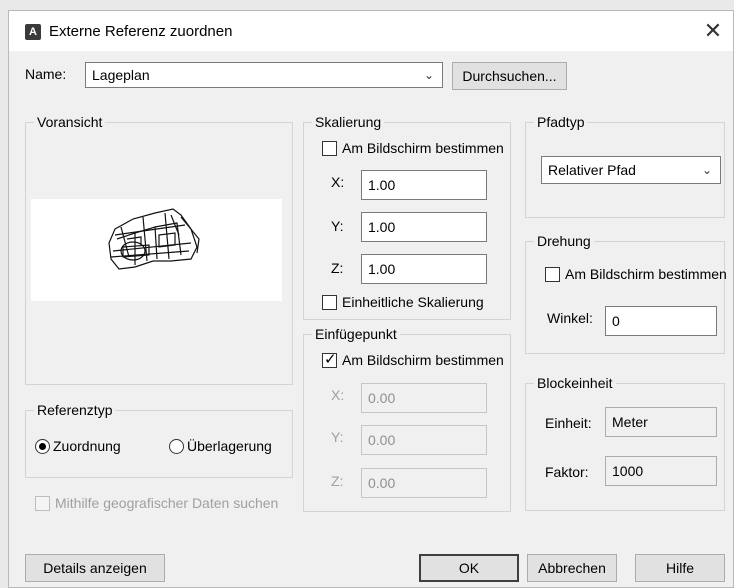  I want to click on autocad-icon: A, so click(33, 32).